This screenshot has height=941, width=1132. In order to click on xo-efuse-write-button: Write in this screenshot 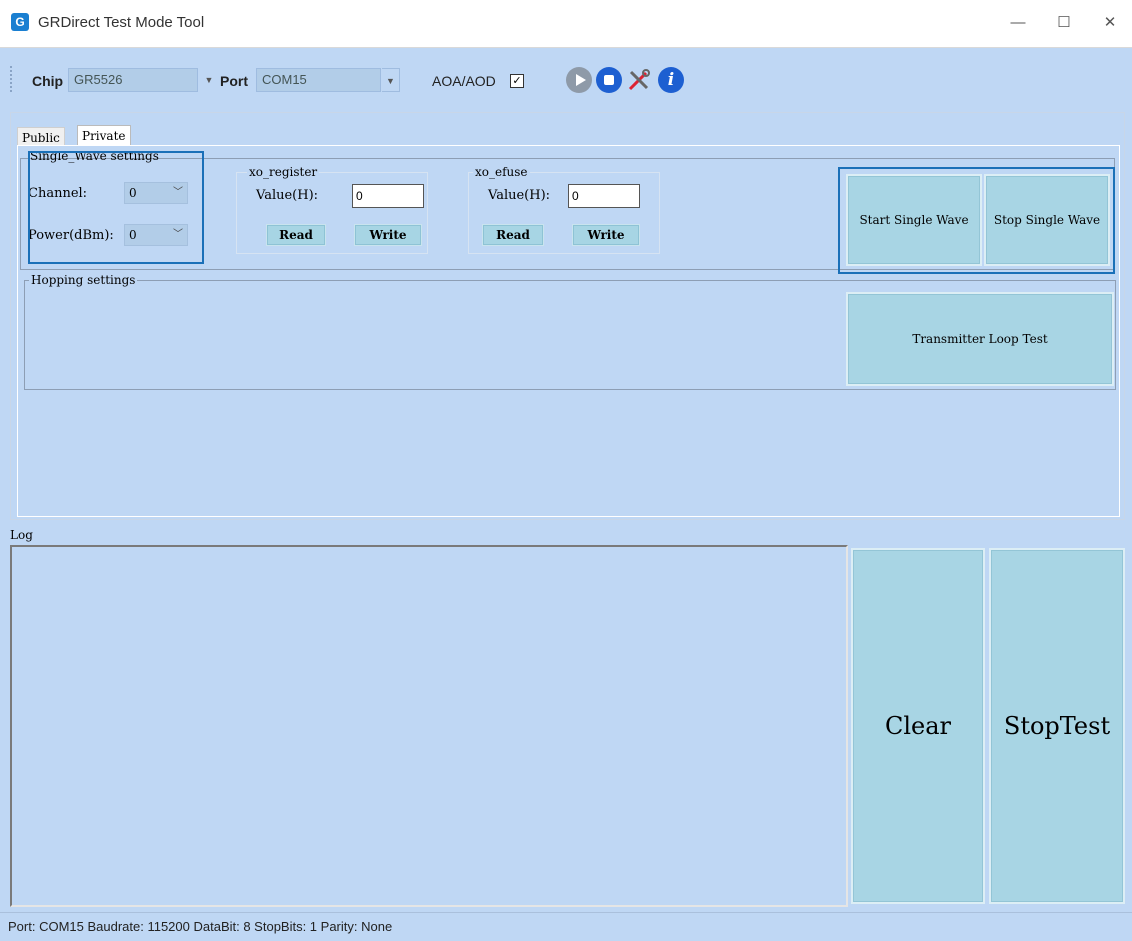, I will do `click(606, 235)`.